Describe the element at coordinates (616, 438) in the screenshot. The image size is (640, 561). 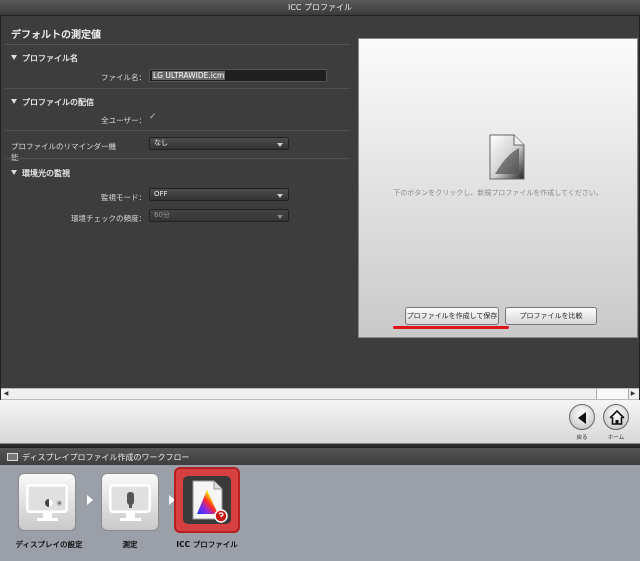
I see `home-label: ホーム` at that location.